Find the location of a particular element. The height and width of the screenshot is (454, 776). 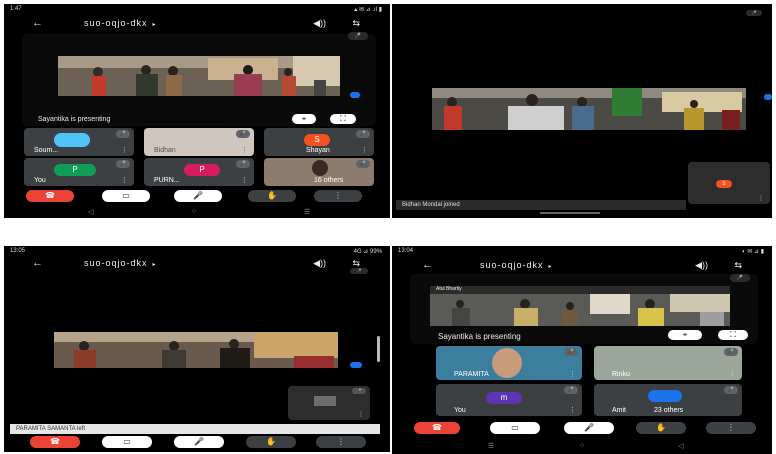

android-nav-bar: ☰ ○ ◁ is located at coordinates (582, 446).